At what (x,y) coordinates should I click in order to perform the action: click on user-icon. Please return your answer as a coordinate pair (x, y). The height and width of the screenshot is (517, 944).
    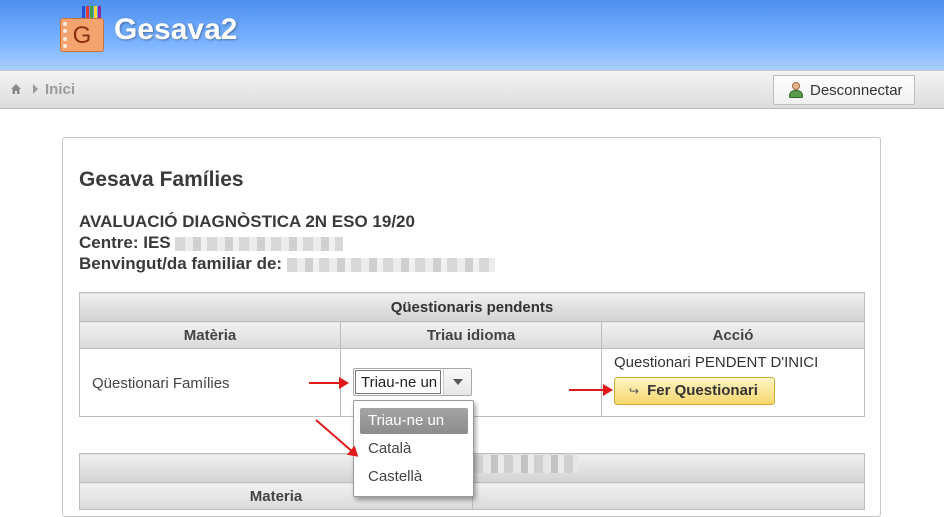
    Looking at the image, I should click on (796, 90).